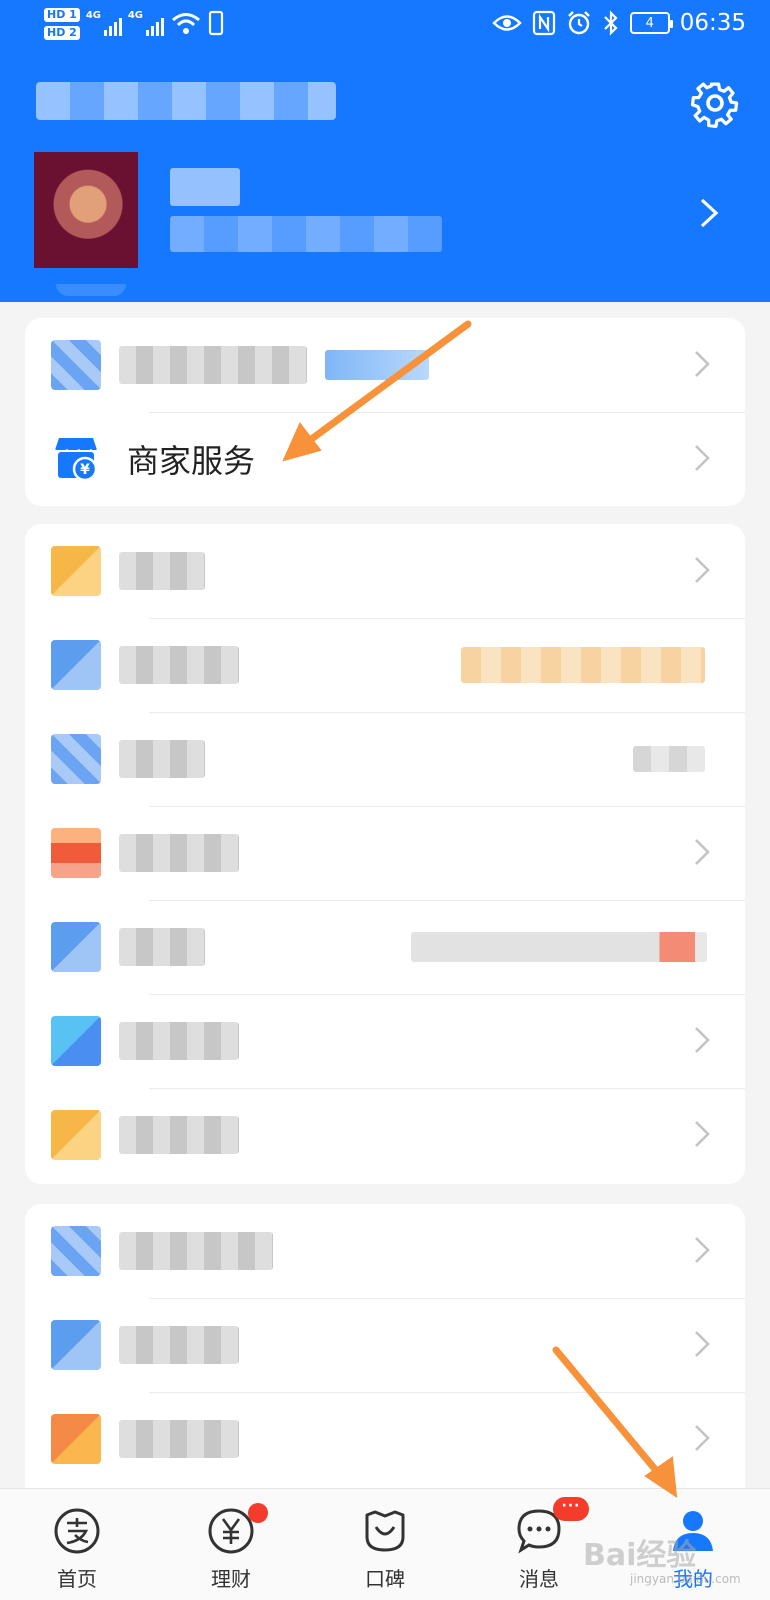  I want to click on notification-dot, so click(258, 1513).